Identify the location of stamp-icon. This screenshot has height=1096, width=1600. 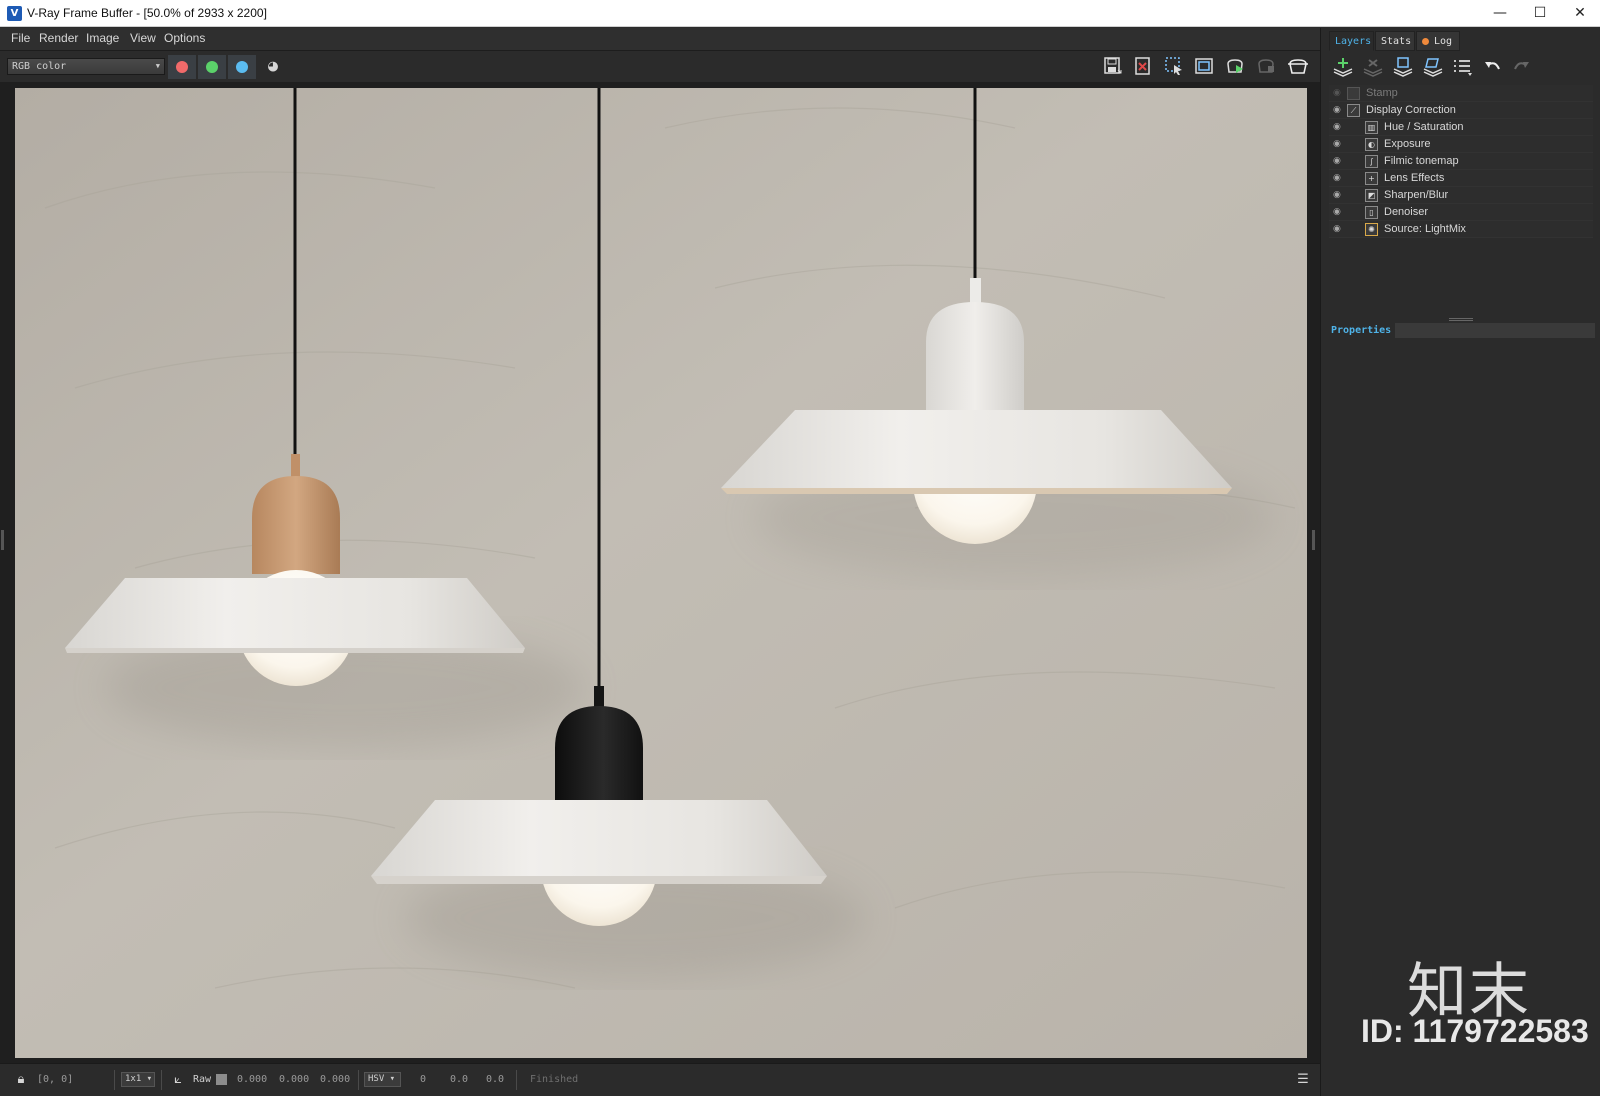
(1353, 93).